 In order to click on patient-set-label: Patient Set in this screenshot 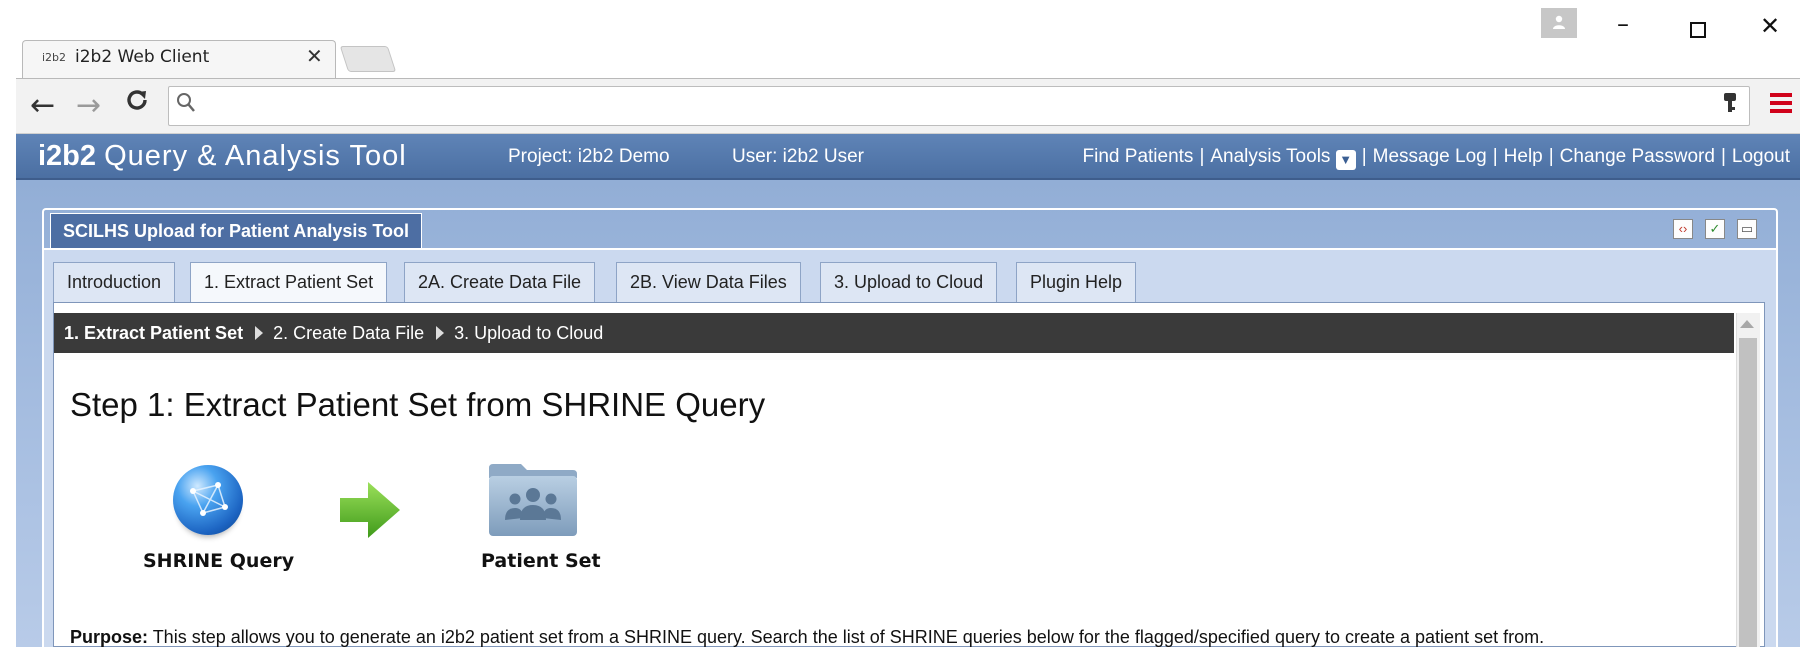, I will do `click(541, 561)`.